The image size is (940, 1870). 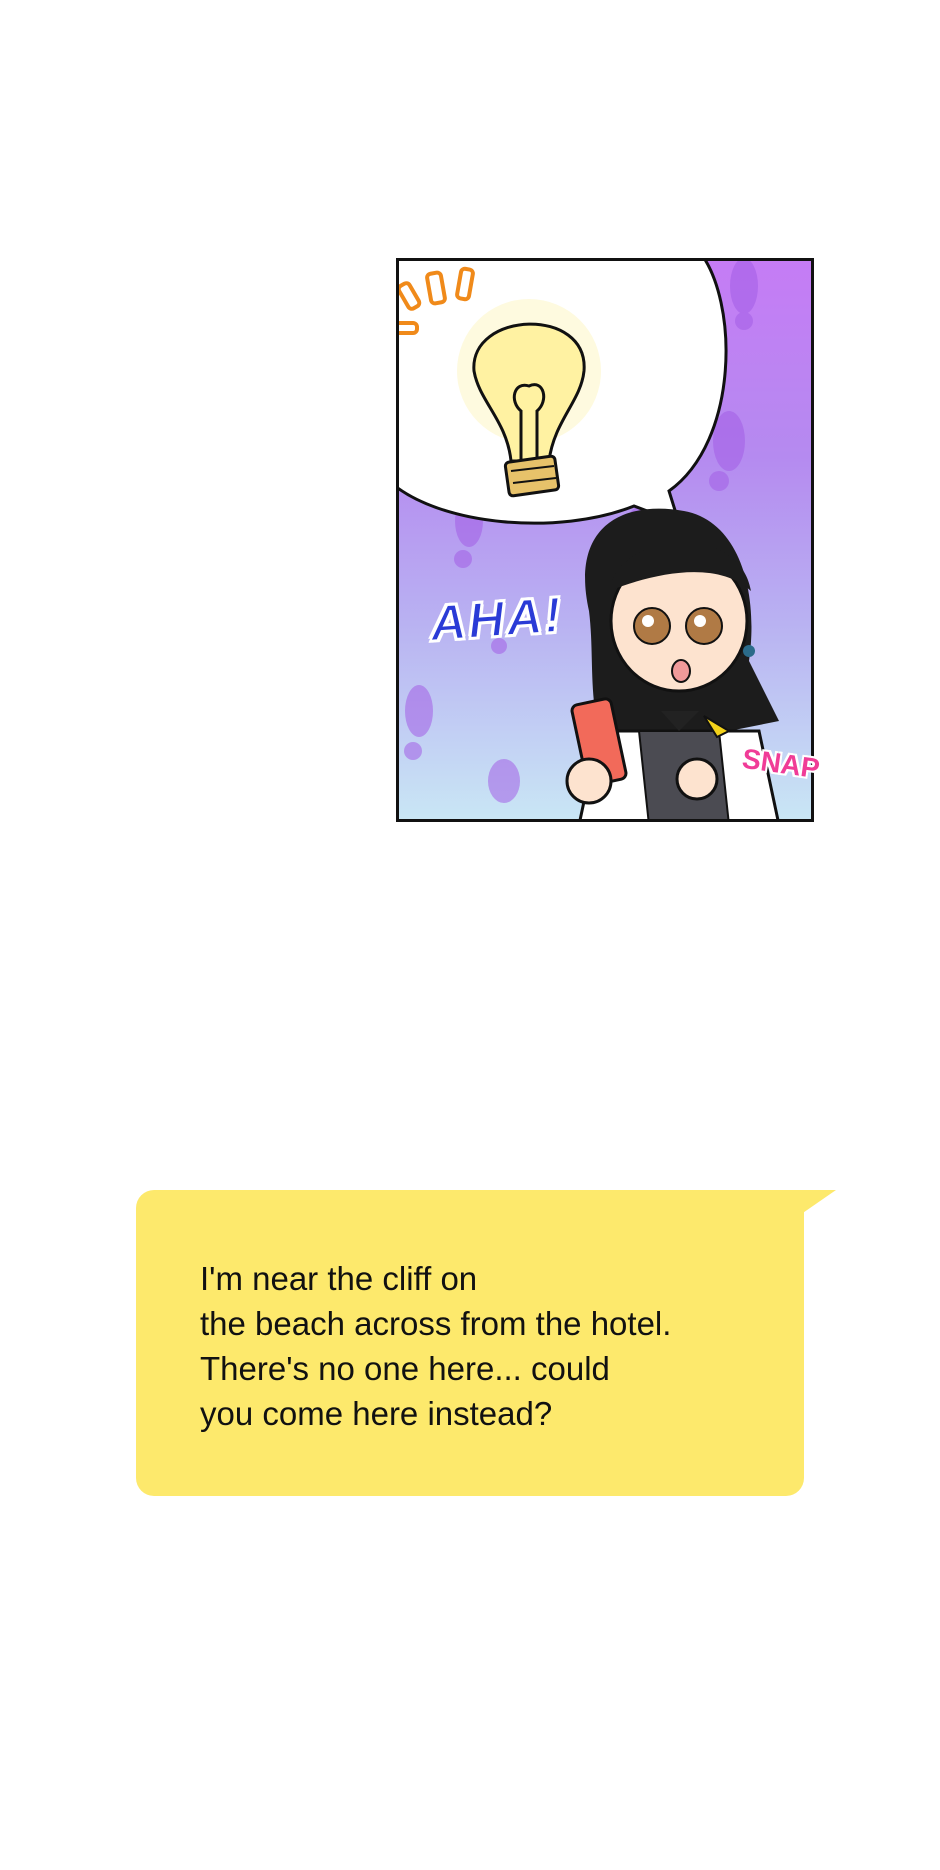 I want to click on message-line: the beach across from the hotel., so click(x=436, y=1323).